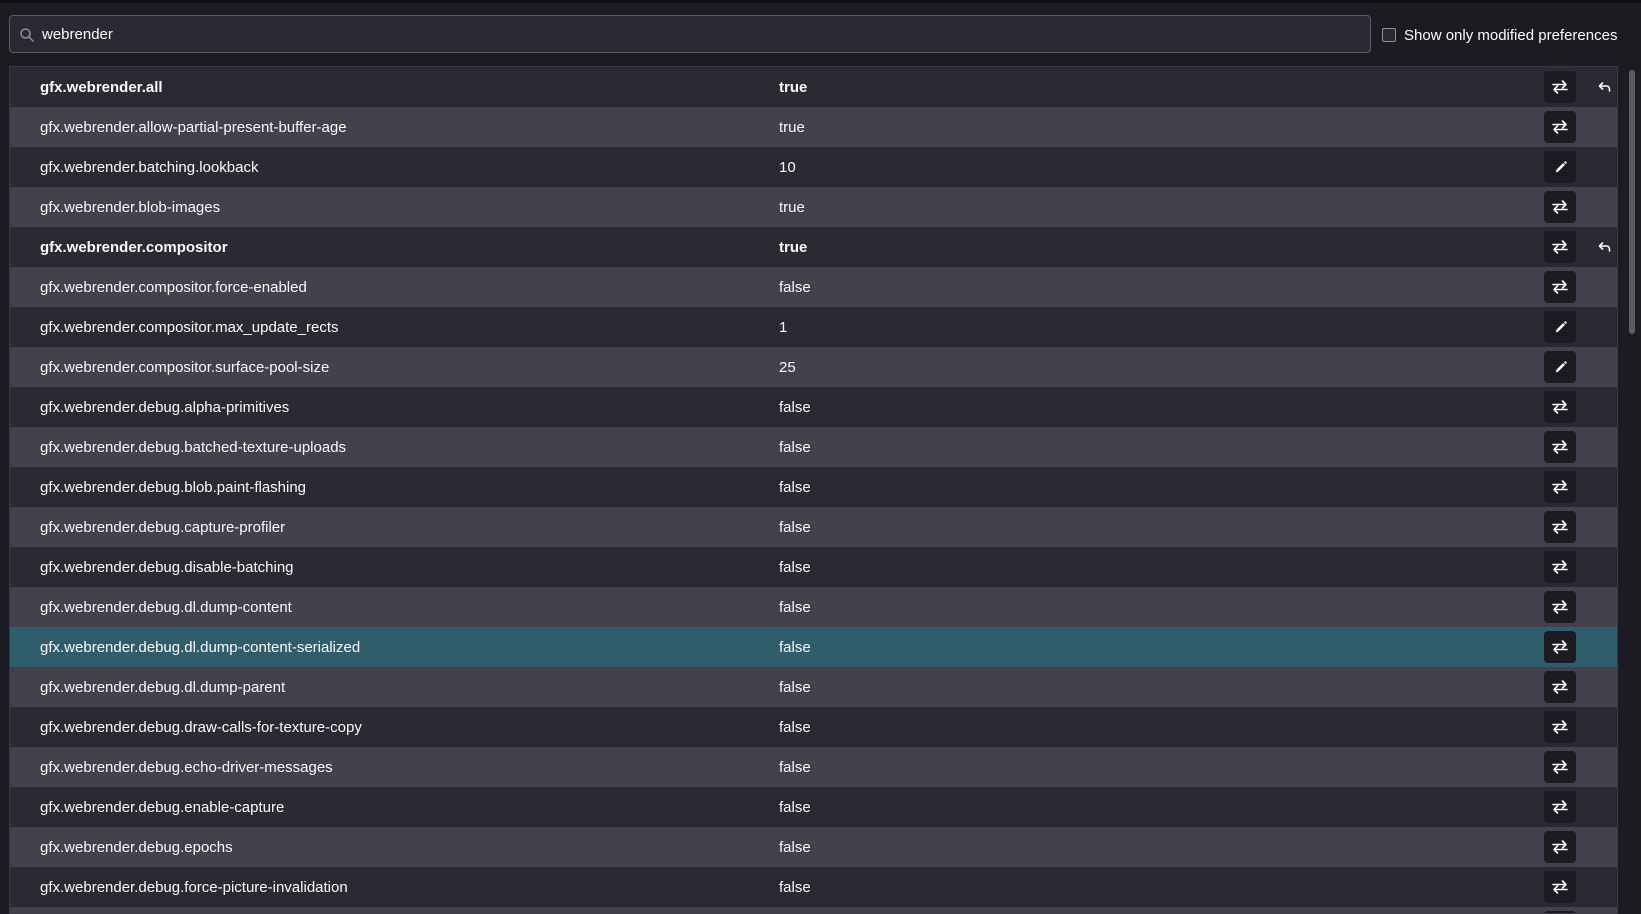 Image resolution: width=1641 pixels, height=914 pixels. What do you see at coordinates (787, 367) in the screenshot?
I see `pref-value: 25` at bounding box center [787, 367].